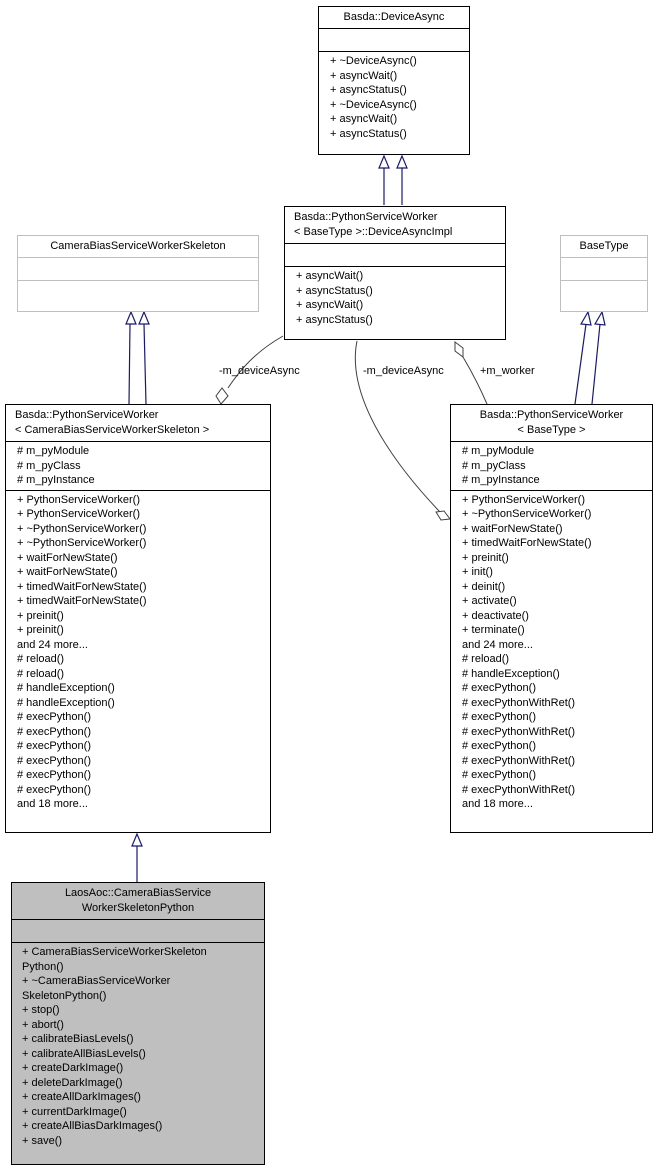  Describe the element at coordinates (551, 423) in the screenshot. I see `class-title: Basda::PythonServiceWorker < BaseType >` at that location.